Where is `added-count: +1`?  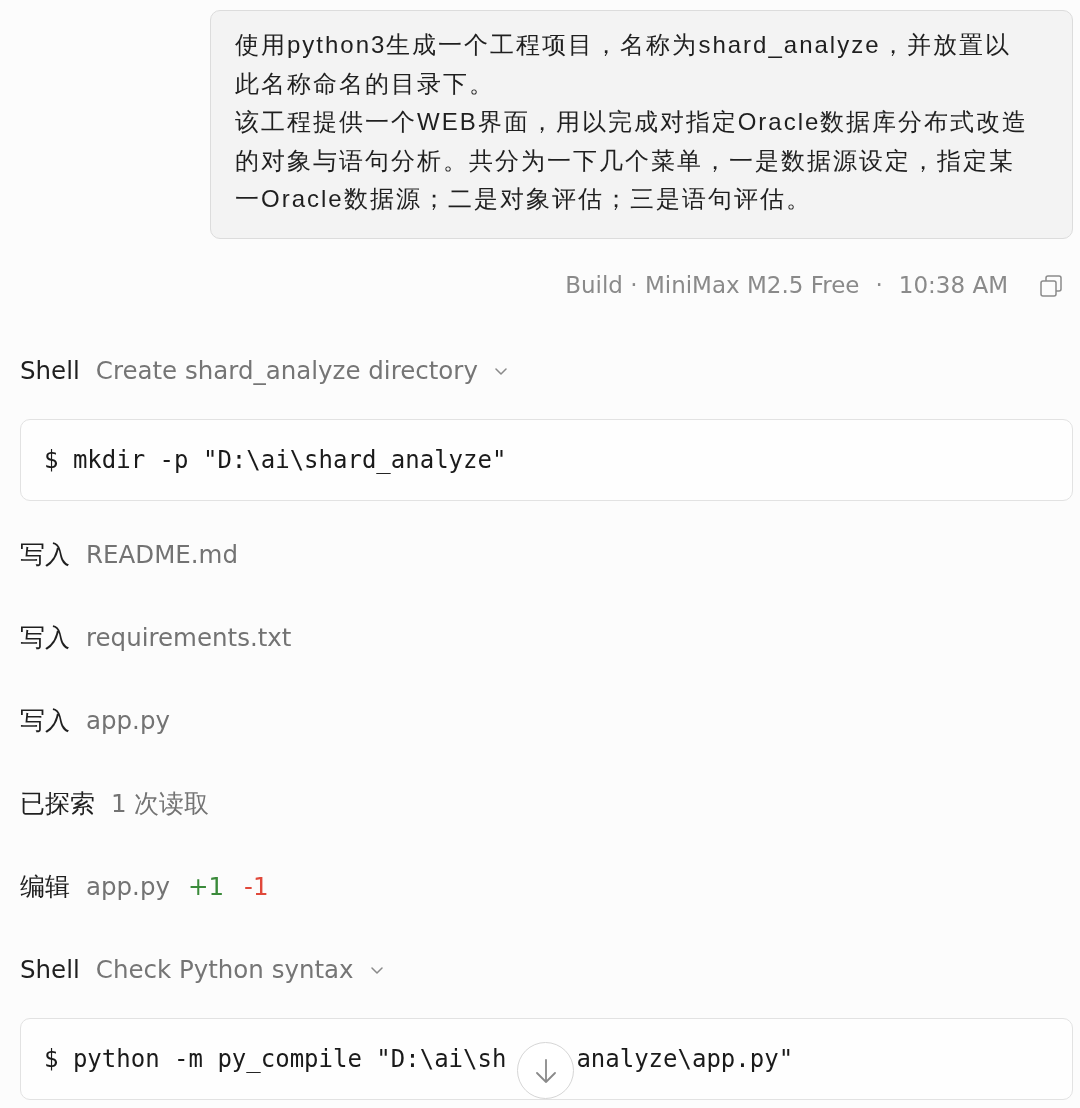 added-count: +1 is located at coordinates (206, 887).